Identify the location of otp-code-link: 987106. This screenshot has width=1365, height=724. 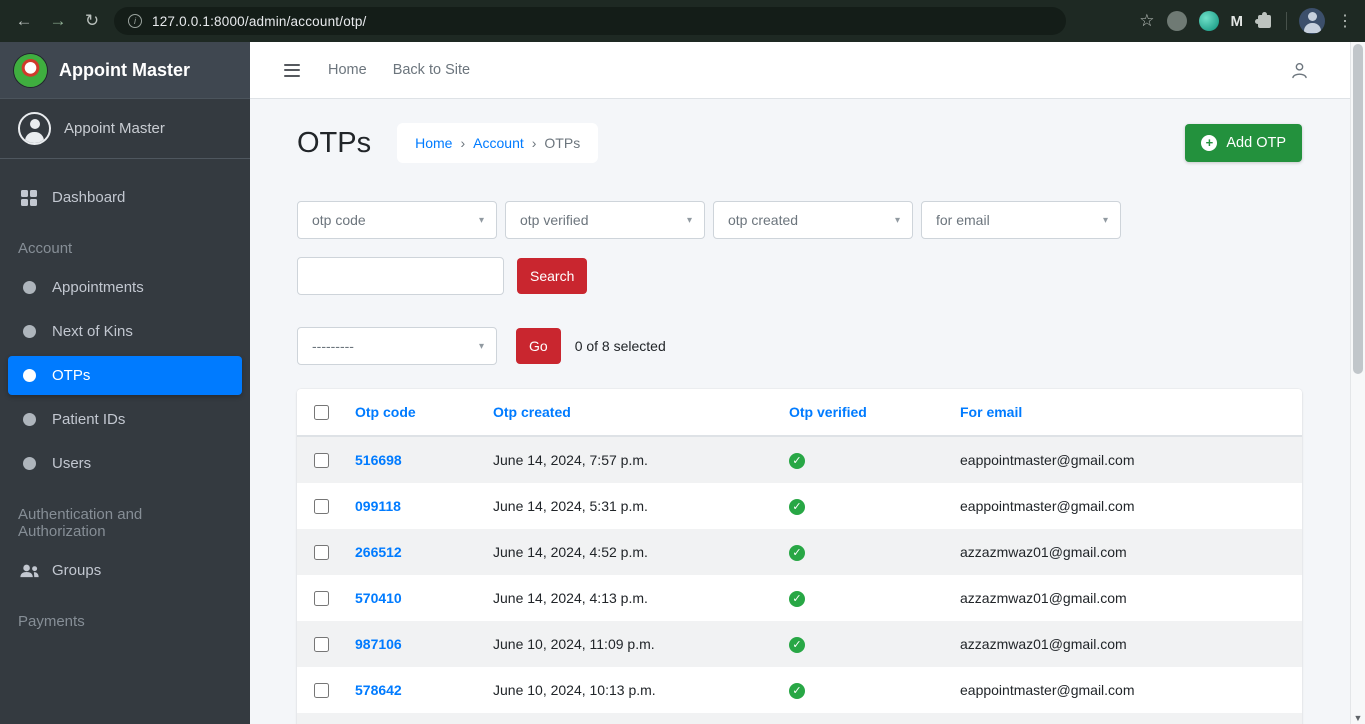
(378, 644).